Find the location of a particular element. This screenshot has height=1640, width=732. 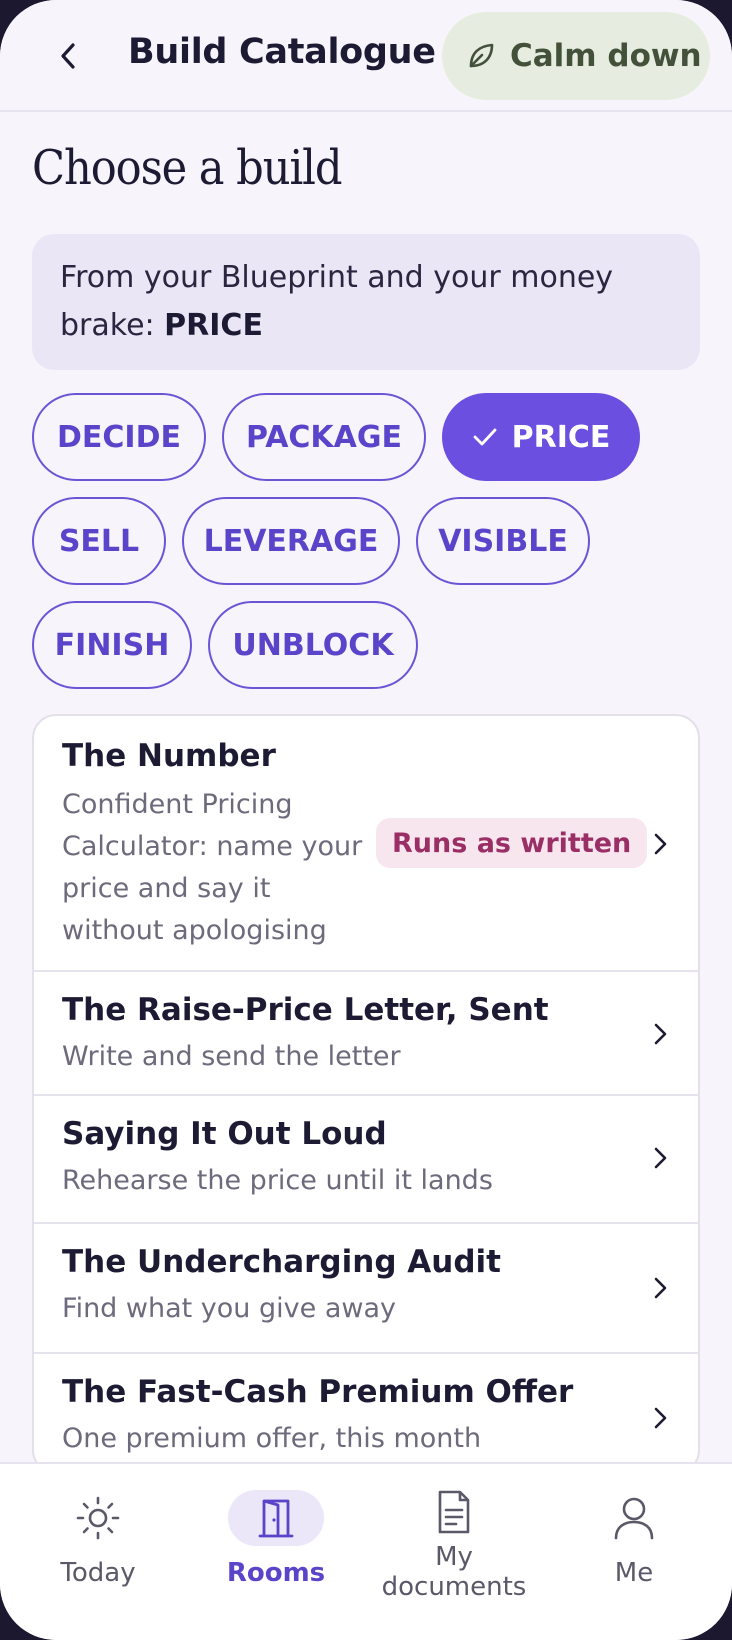

nav-label: My documents is located at coordinates (454, 1572).